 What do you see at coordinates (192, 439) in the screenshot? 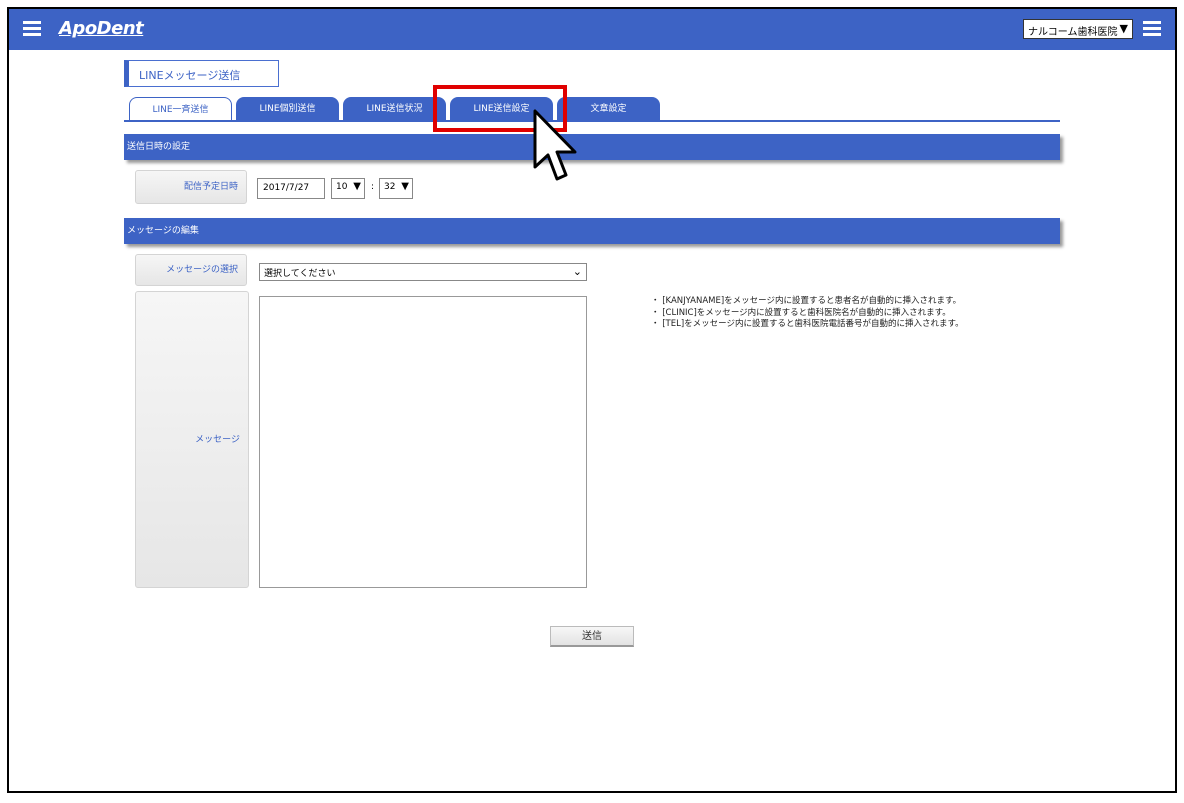
I see `message-label: メッセージ` at bounding box center [192, 439].